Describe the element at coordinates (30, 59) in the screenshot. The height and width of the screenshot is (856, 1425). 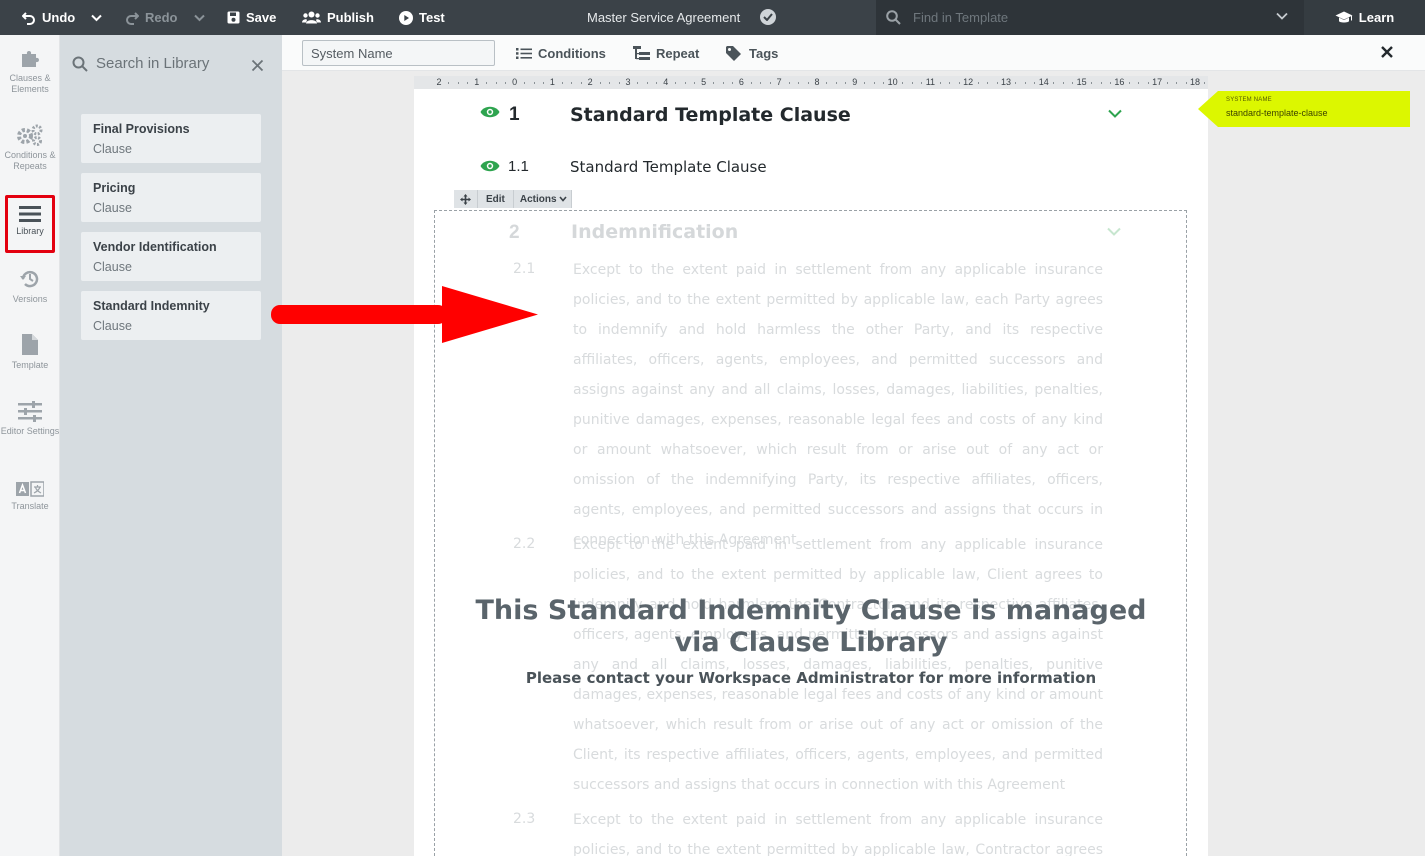
I see `puzzle-piece-icon` at that location.